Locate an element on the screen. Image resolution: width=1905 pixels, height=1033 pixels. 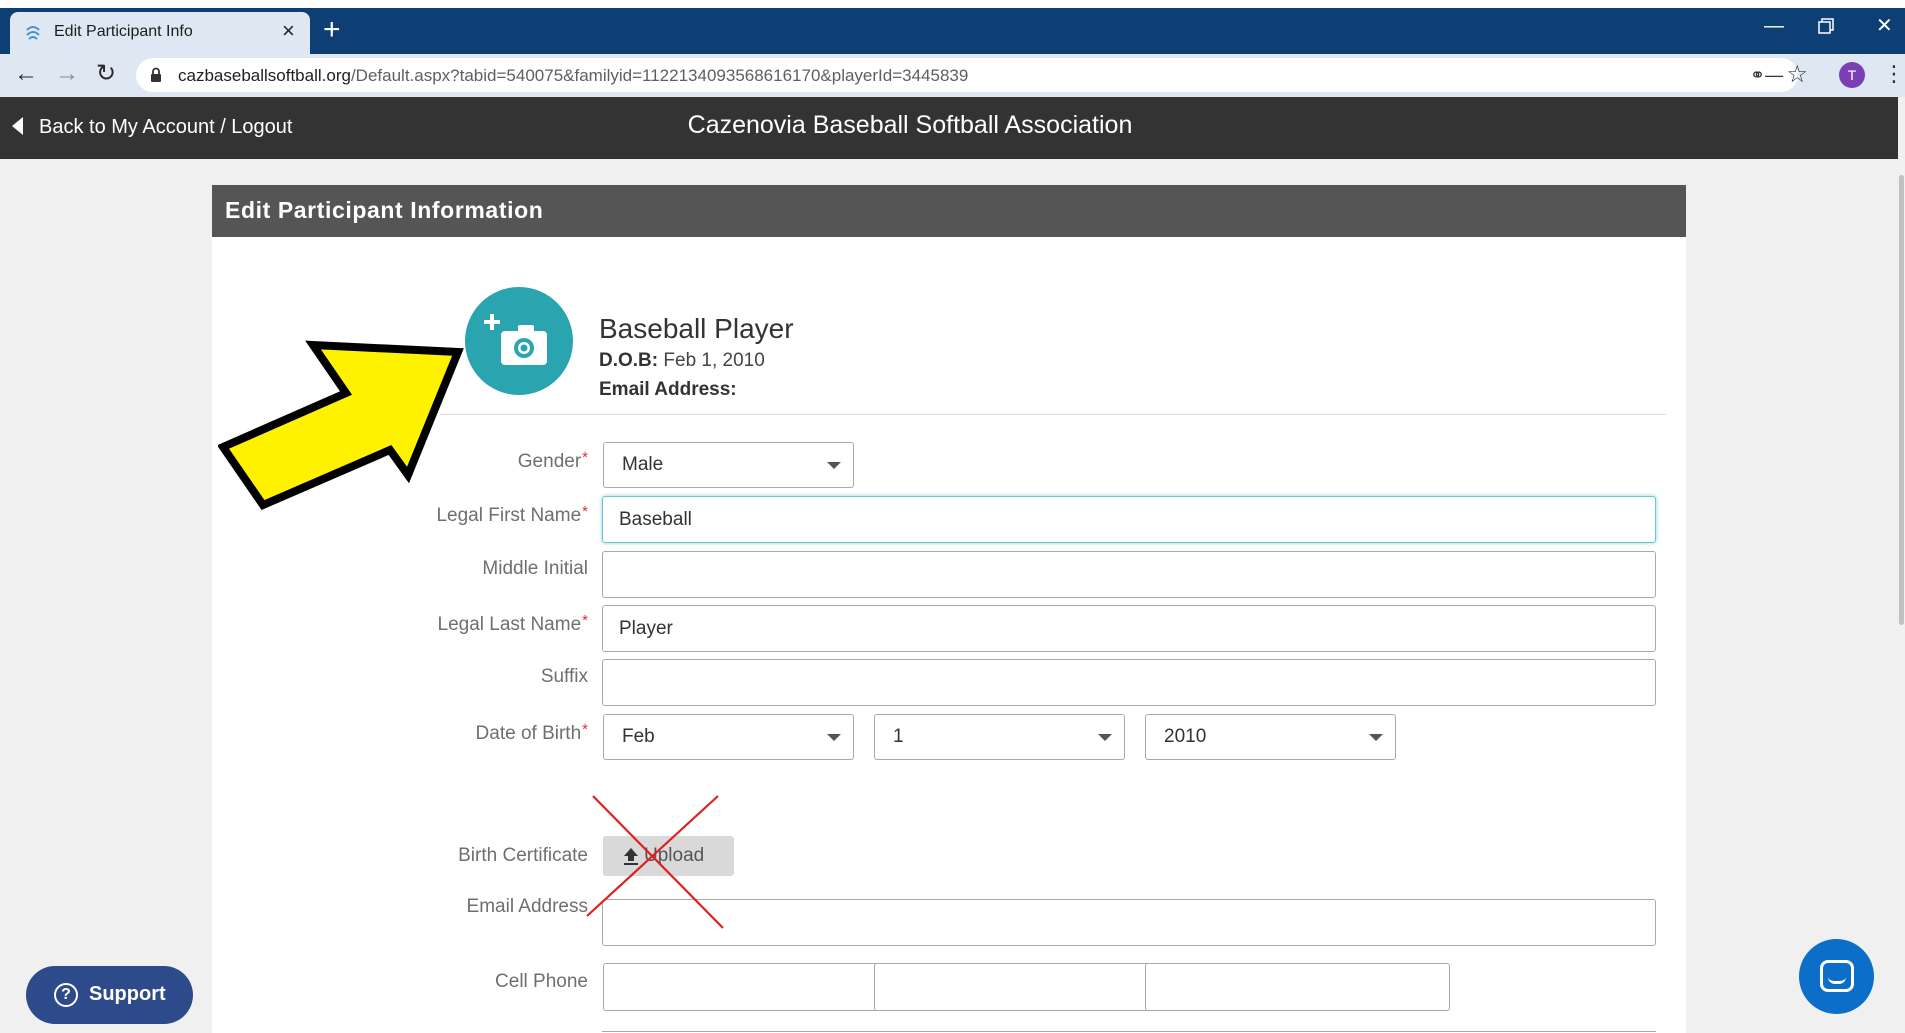
back-arrow-icon: ← is located at coordinates (26, 74).